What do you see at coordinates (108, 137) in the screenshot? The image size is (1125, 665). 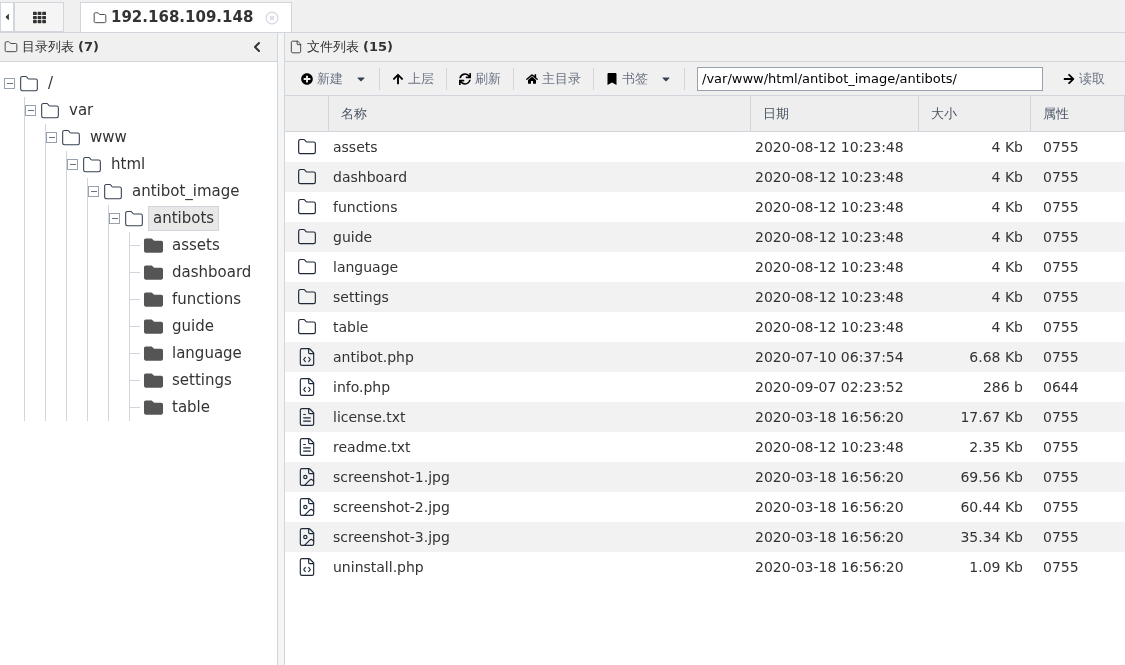 I see `tree-item: www` at bounding box center [108, 137].